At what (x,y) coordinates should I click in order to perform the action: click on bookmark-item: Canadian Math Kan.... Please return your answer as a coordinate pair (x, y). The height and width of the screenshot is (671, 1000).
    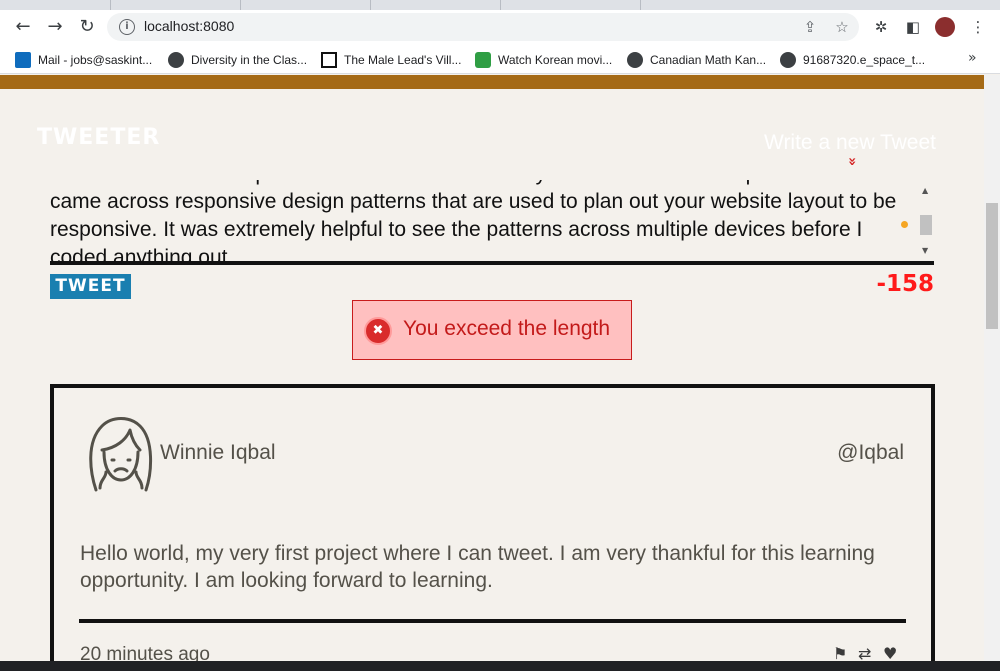
    Looking at the image, I should click on (696, 59).